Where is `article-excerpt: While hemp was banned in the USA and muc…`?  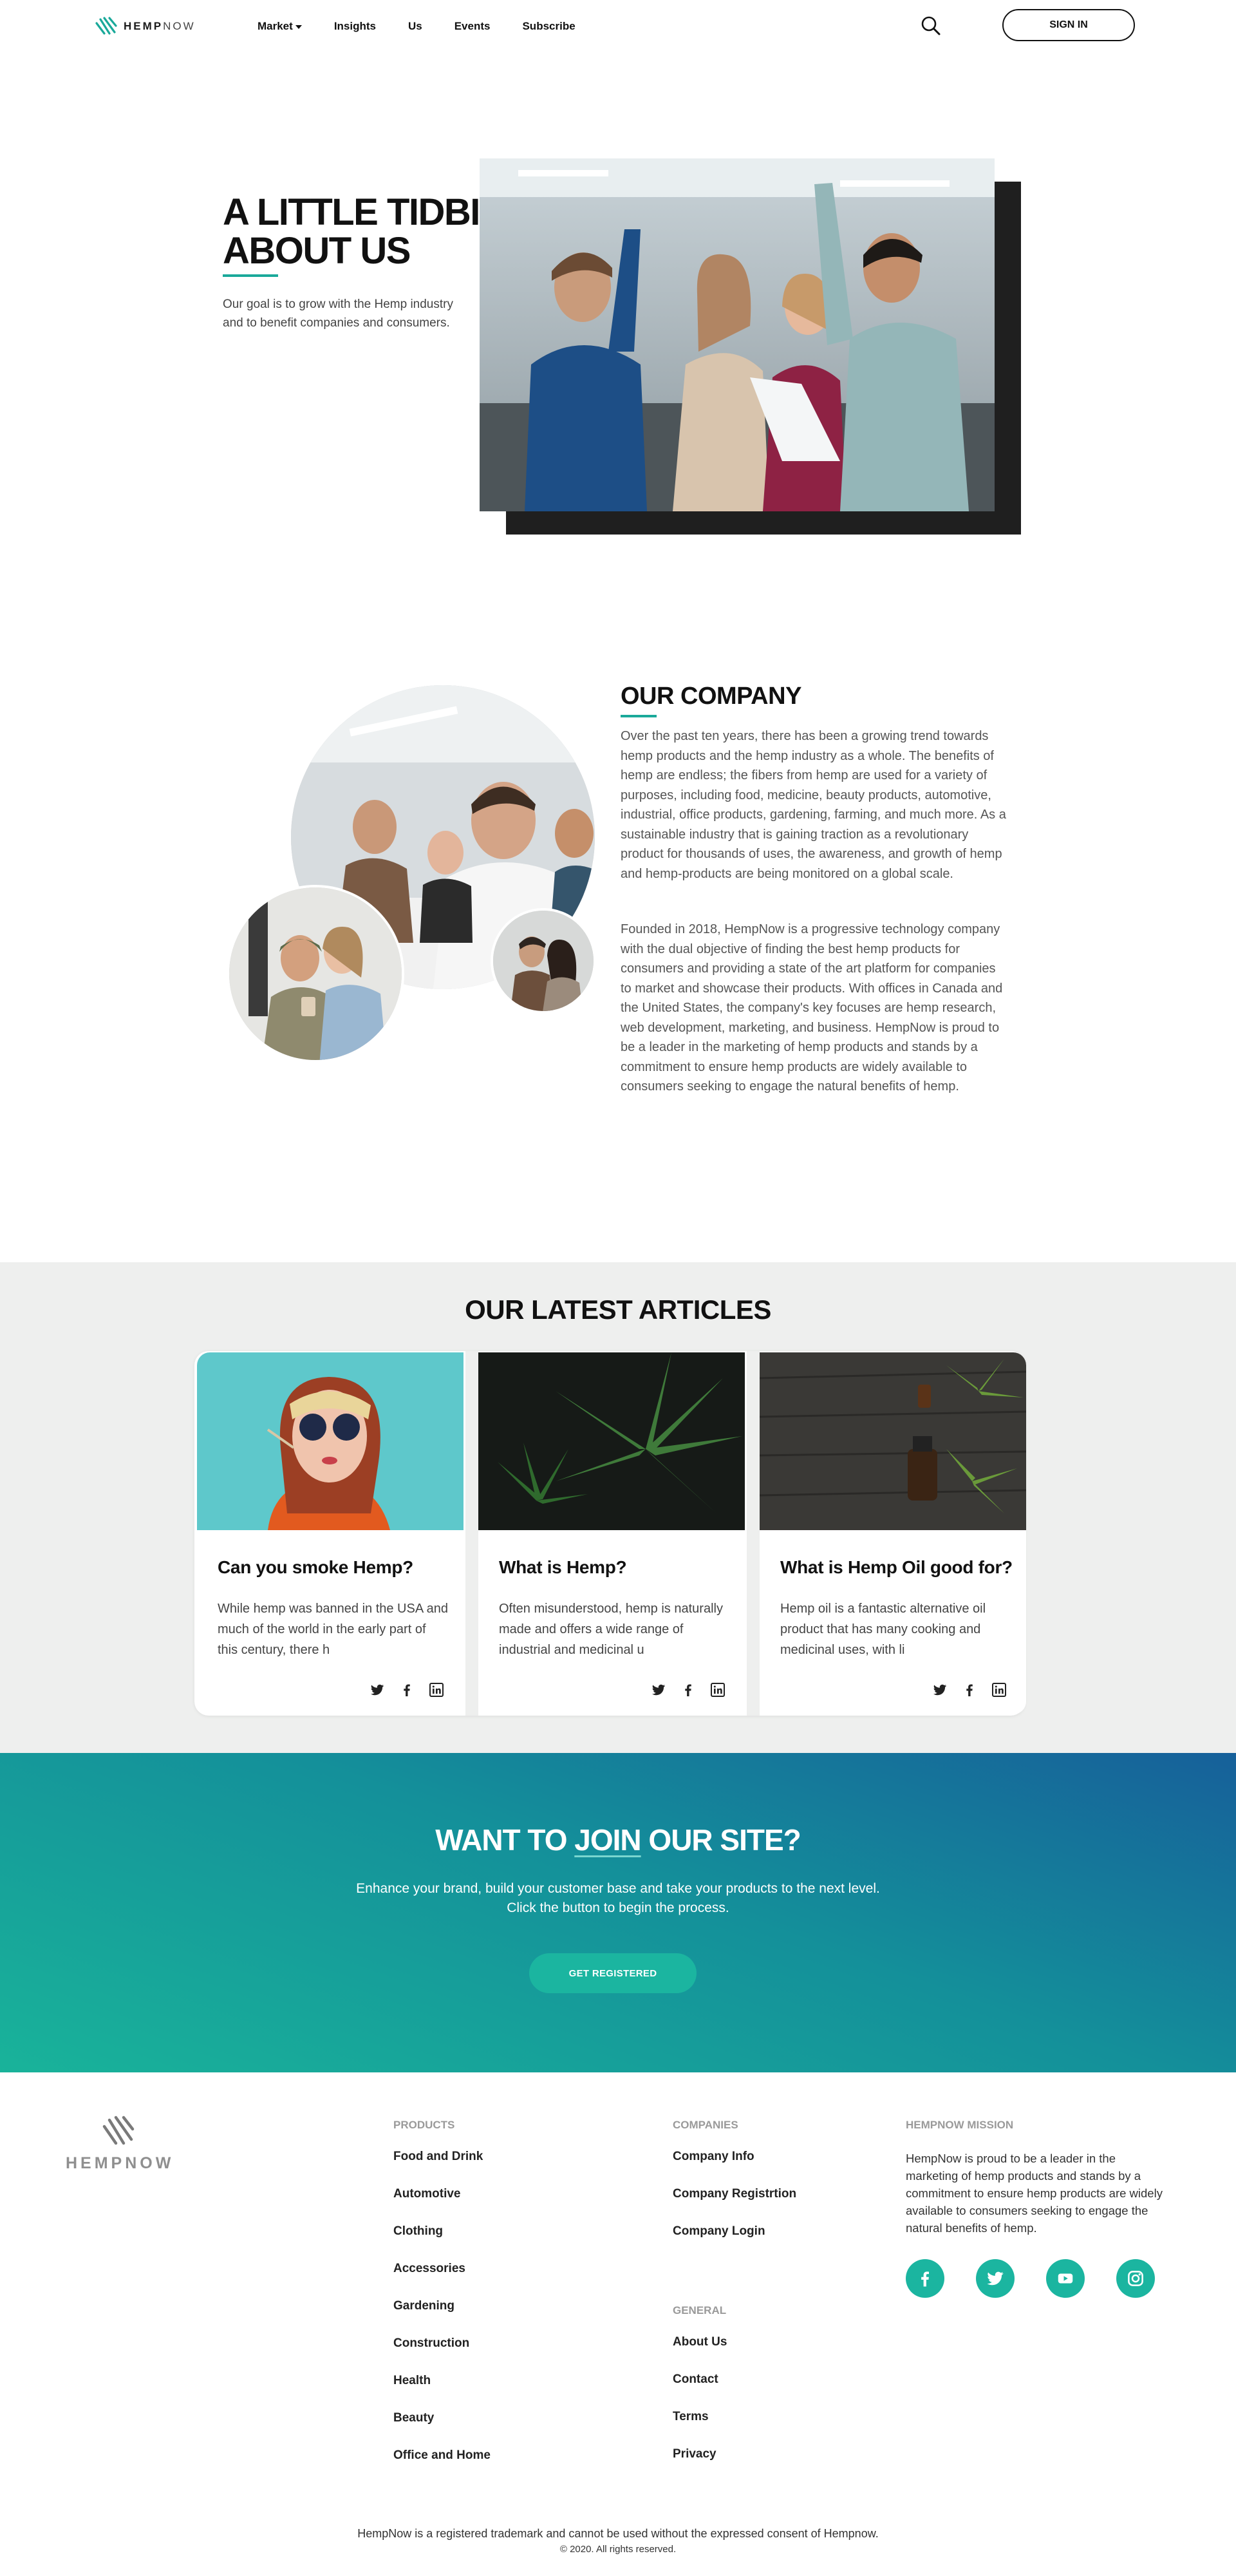 article-excerpt: While hemp was banned in the USA and muc… is located at coordinates (333, 1630).